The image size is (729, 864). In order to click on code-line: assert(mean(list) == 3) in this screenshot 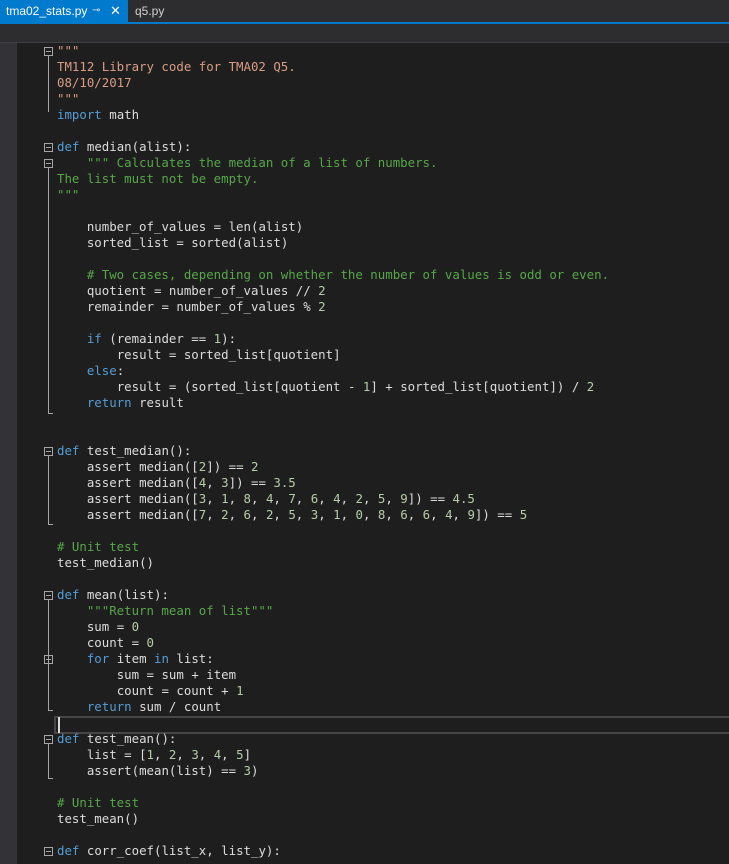, I will do `click(158, 771)`.